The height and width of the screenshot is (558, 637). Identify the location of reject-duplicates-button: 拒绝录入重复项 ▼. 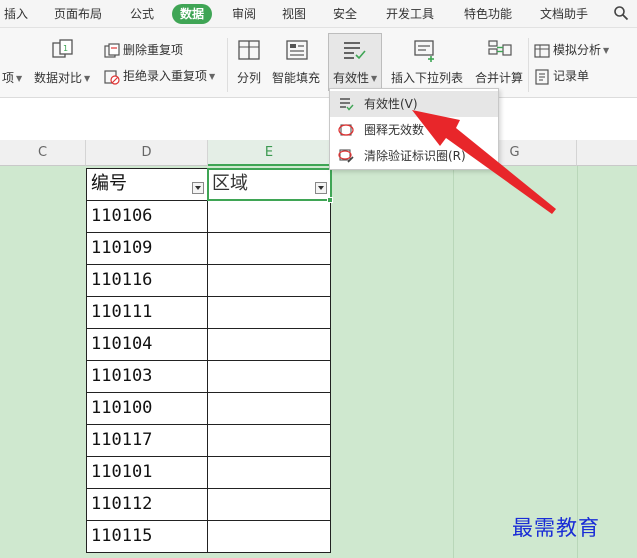
(159, 76).